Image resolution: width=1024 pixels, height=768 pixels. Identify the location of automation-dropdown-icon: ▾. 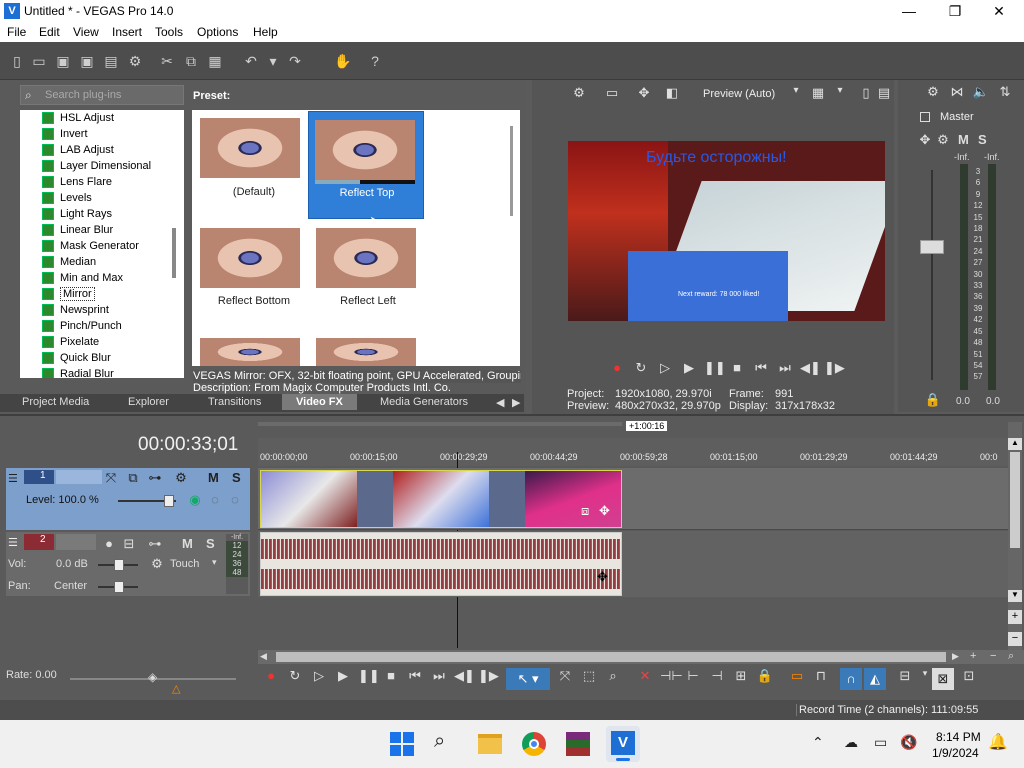
(214, 562).